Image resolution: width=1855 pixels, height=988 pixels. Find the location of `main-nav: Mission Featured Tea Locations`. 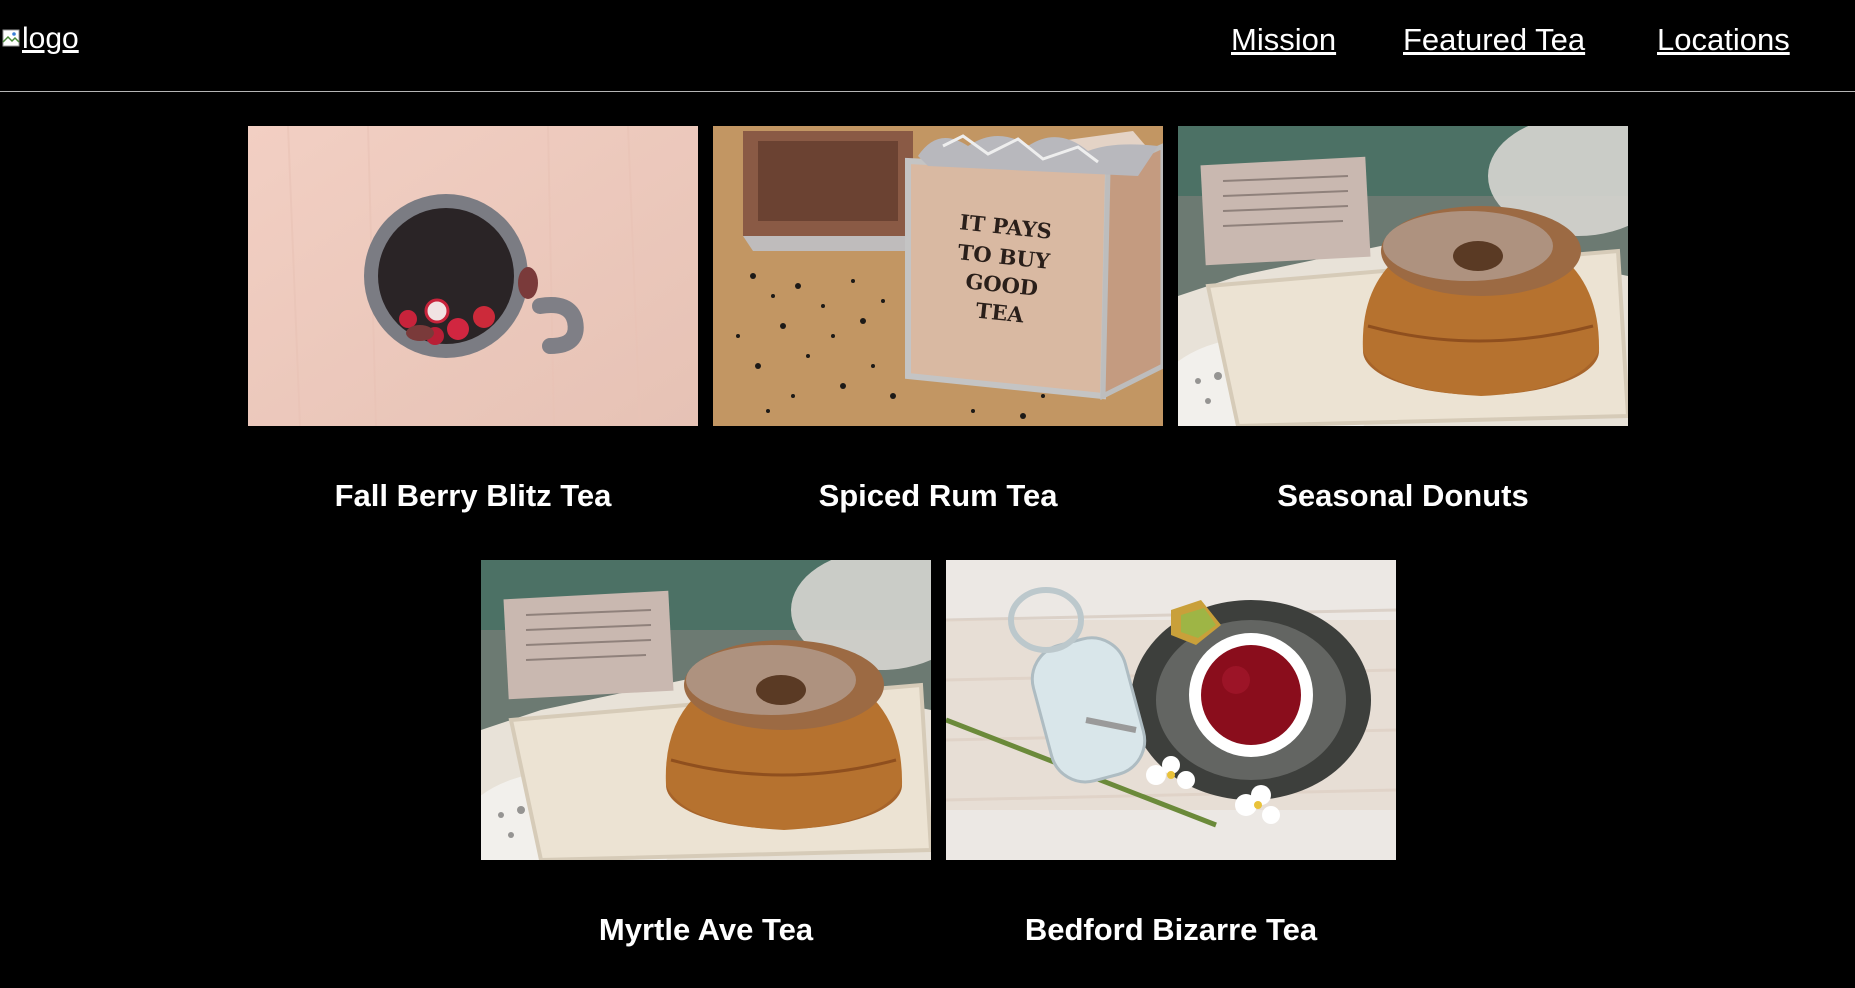

main-nav: Mission Featured Tea Locations is located at coordinates (927, 42).